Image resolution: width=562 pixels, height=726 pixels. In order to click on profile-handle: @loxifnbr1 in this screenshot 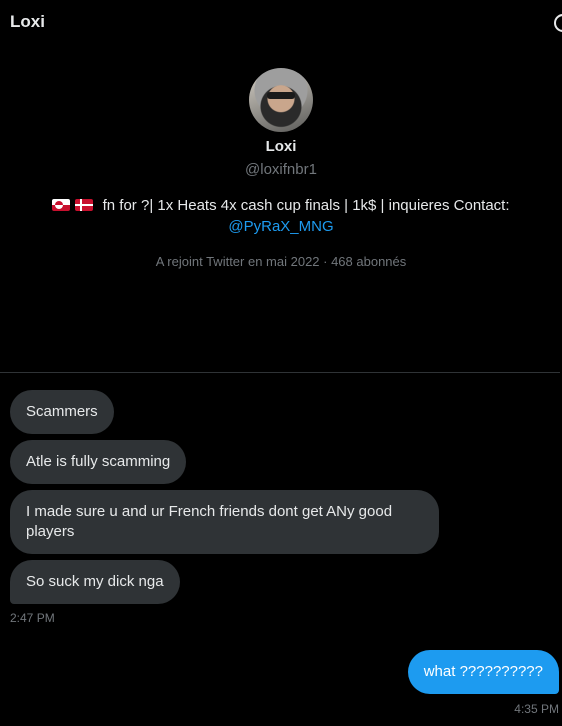, I will do `click(281, 169)`.